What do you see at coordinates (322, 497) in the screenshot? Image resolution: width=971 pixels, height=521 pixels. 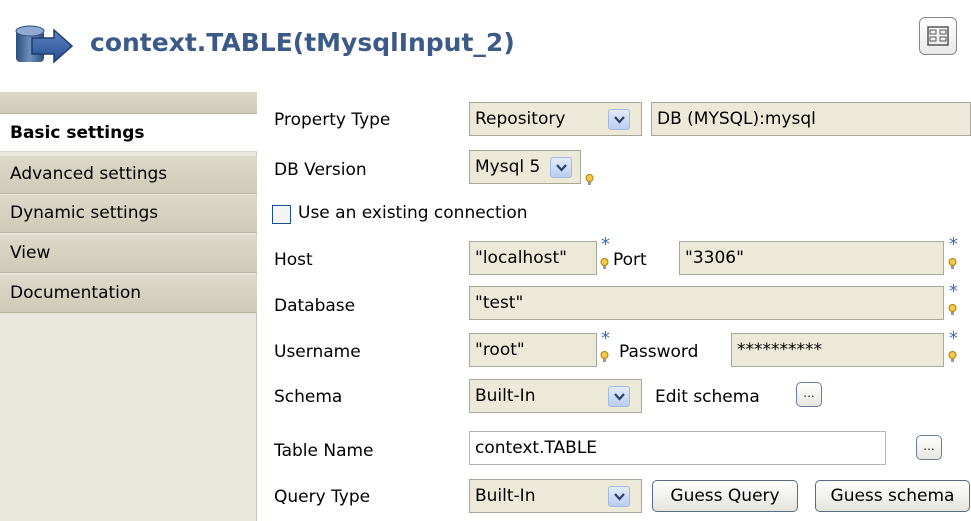 I see `query-type-label: Query Type` at bounding box center [322, 497].